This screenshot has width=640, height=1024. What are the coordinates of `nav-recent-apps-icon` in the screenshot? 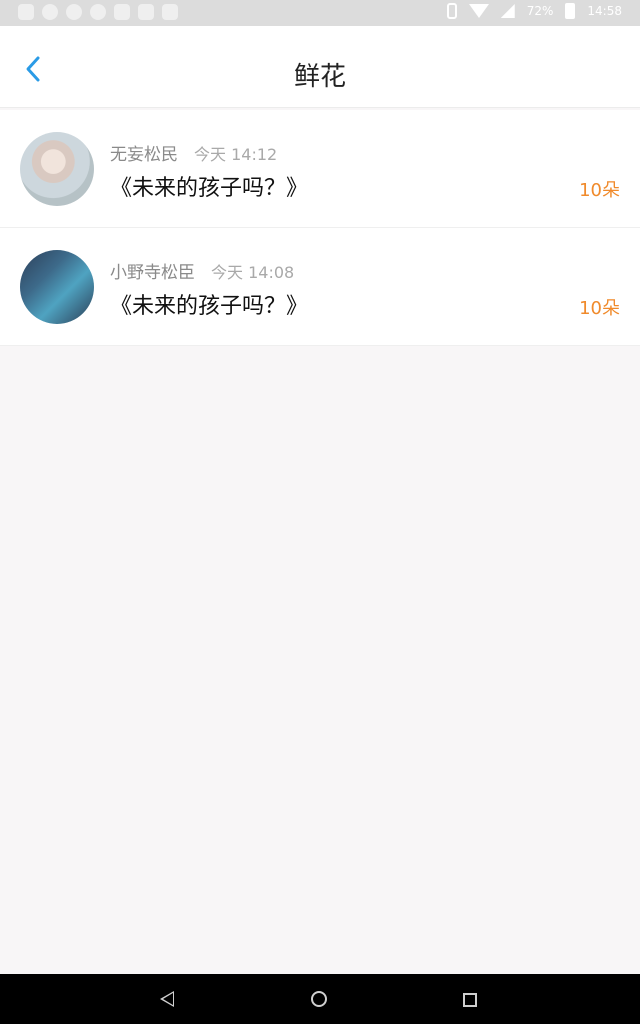 It's located at (470, 1000).